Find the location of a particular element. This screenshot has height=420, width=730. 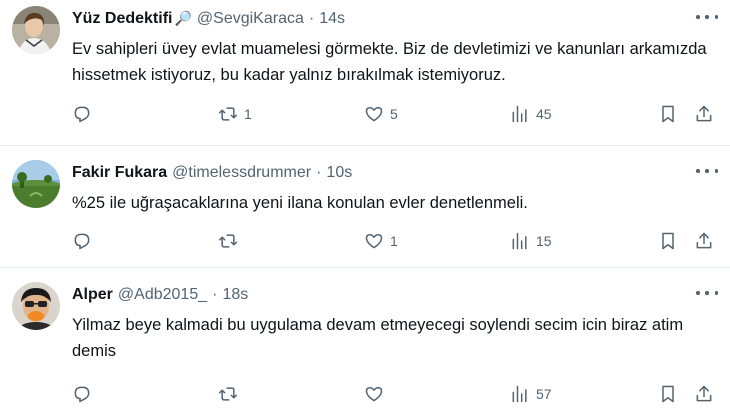

like-button: 1 is located at coordinates (381, 241).